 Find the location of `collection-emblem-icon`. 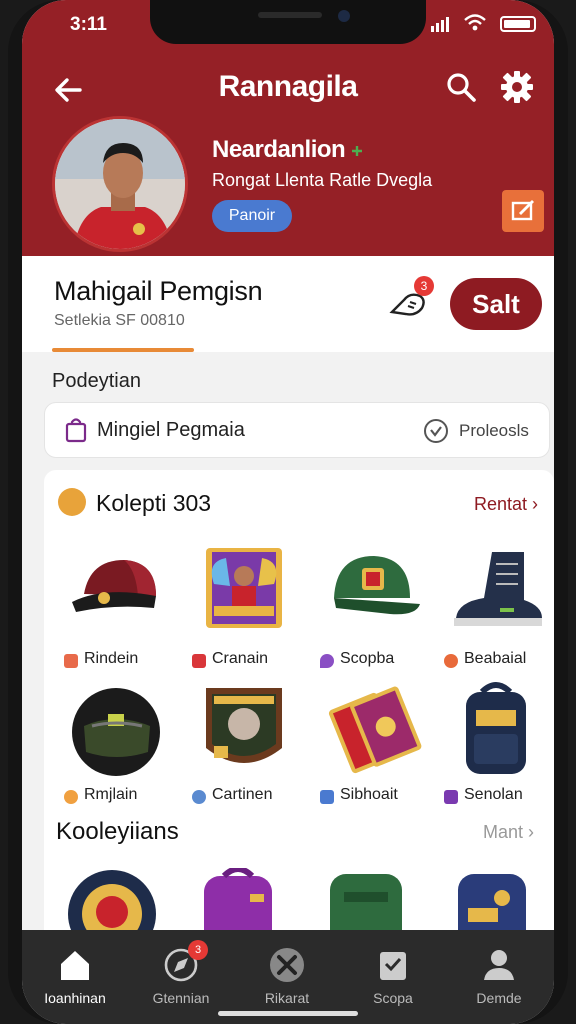

collection-emblem-icon is located at coordinates (72, 502).